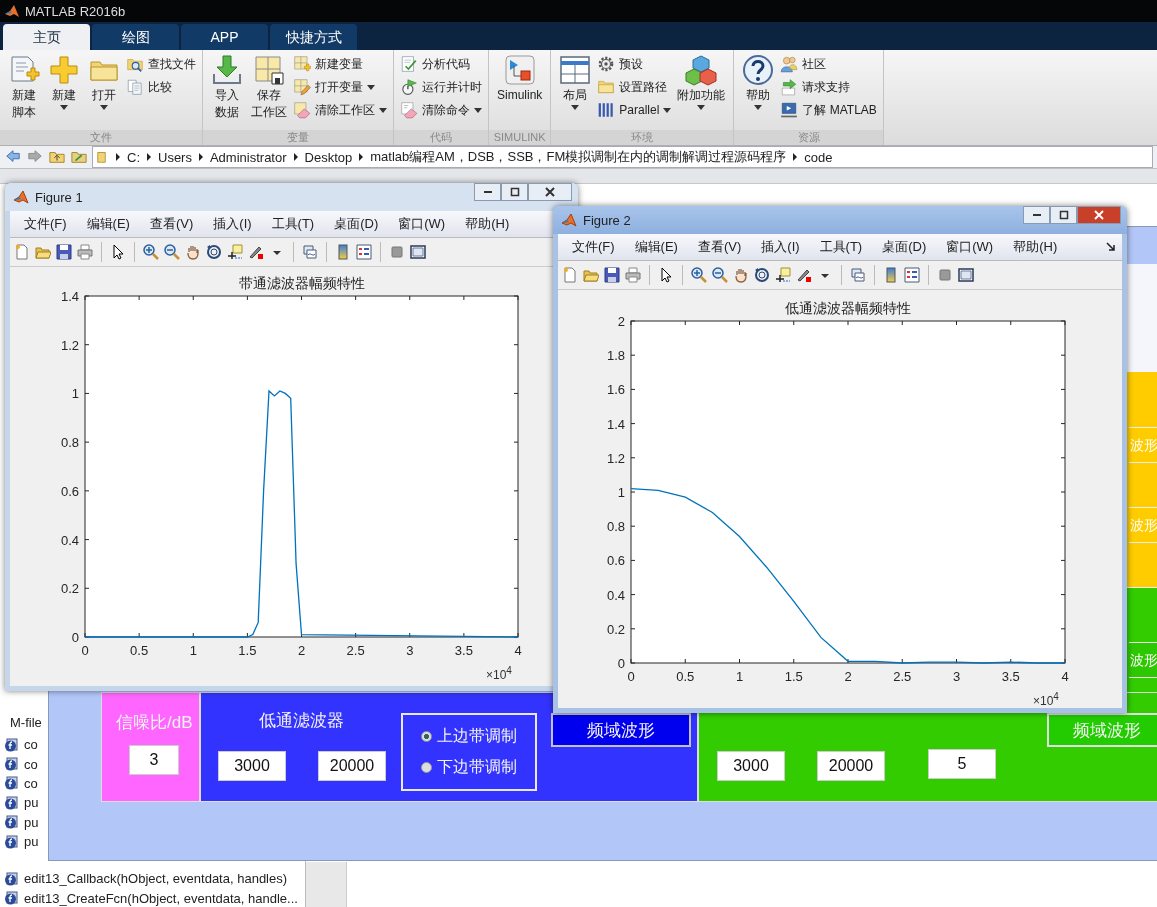  Describe the element at coordinates (634, 64) in the screenshot. I see `ribbon-button: 预设` at that location.